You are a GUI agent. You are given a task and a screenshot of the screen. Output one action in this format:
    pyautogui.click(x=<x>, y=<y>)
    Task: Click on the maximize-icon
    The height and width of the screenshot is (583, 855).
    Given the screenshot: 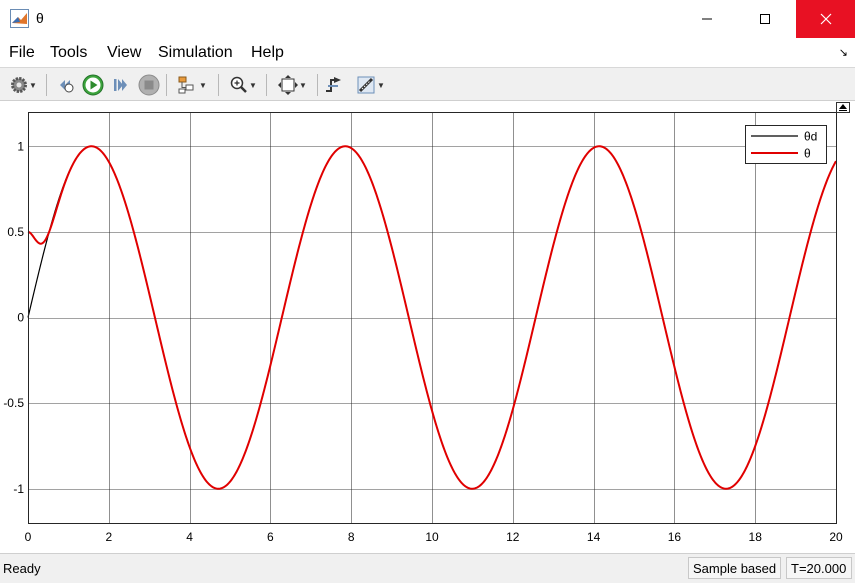 What is the action you would take?
    pyautogui.click(x=765, y=19)
    